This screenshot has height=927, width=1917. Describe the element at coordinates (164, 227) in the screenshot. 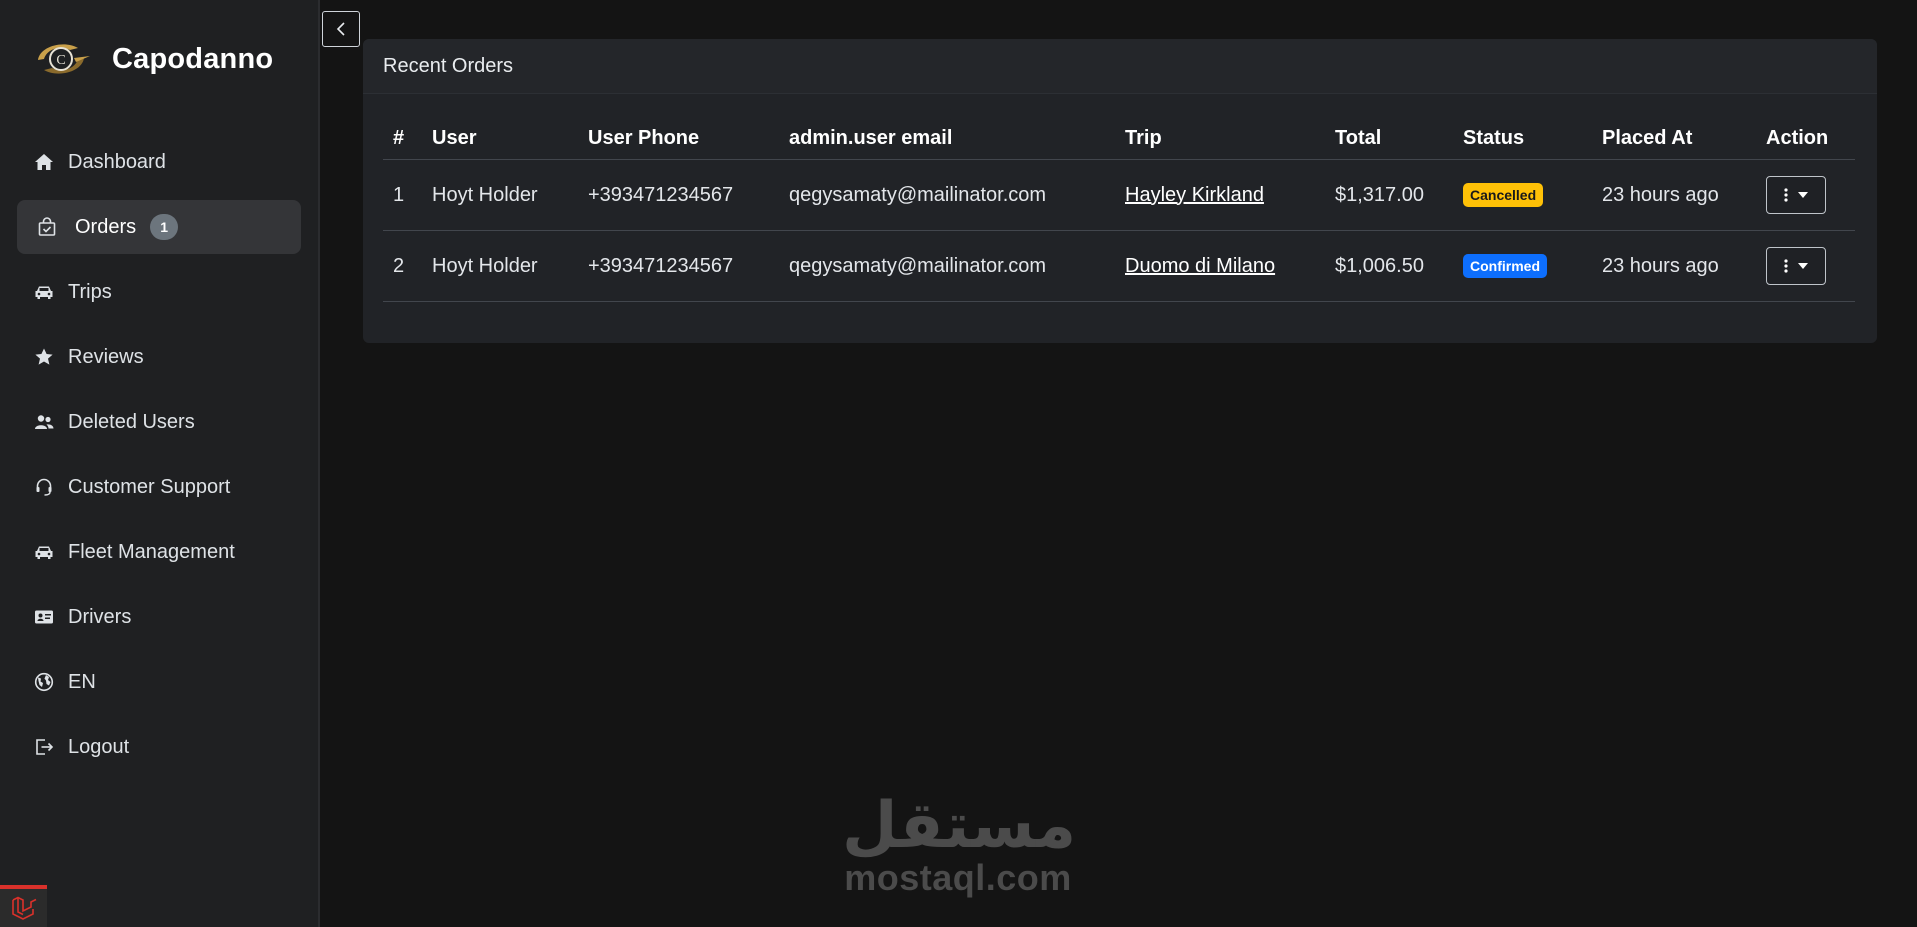

I see `orders-count-badge: 1` at that location.